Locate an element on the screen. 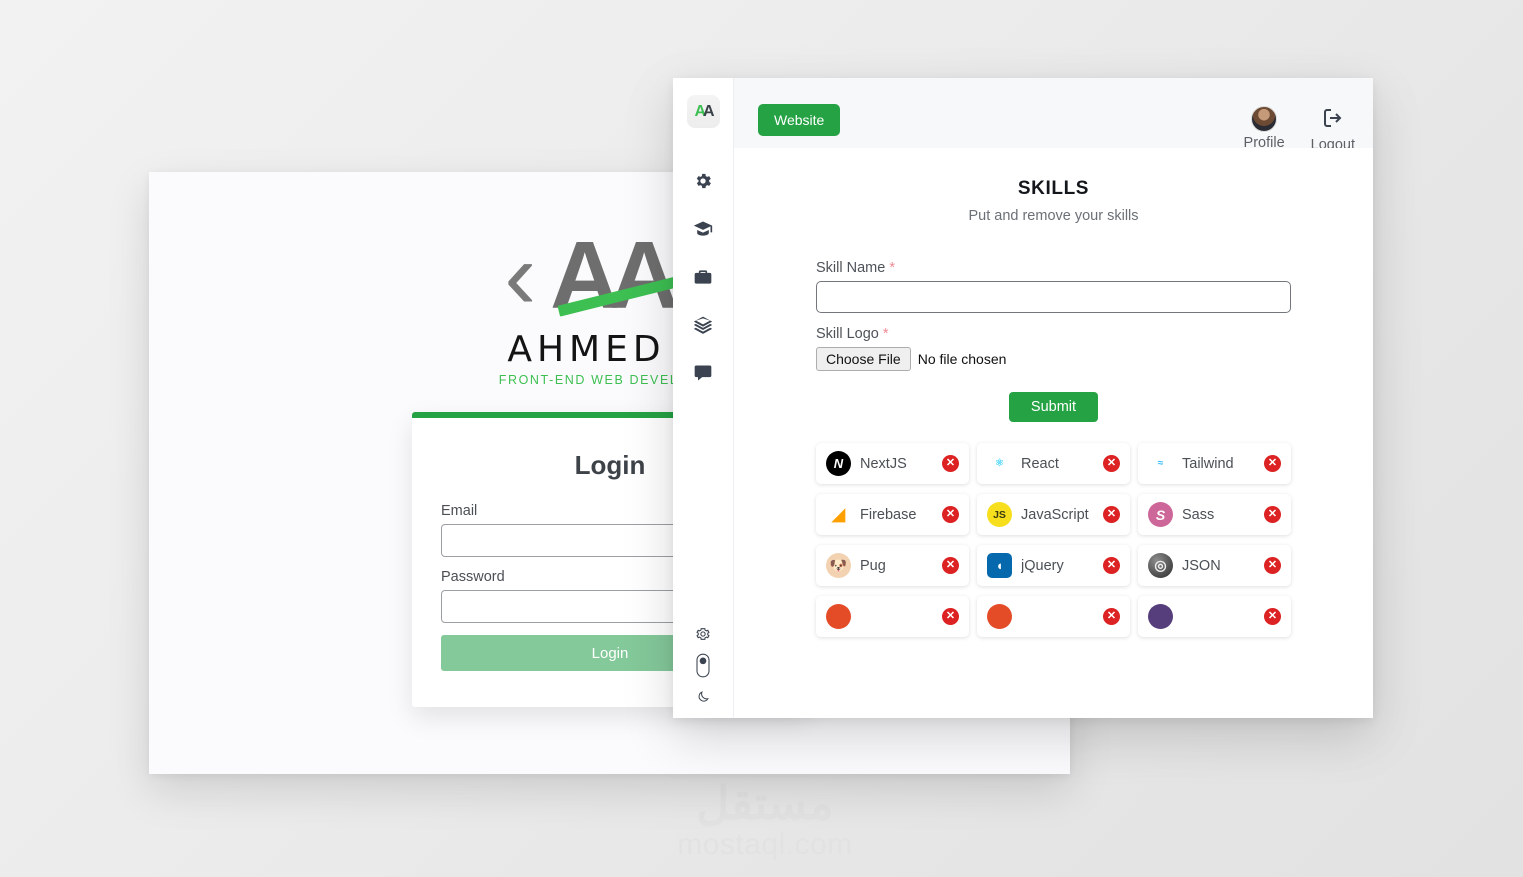  skill-logo-label-text: Skill Logo is located at coordinates (847, 334).